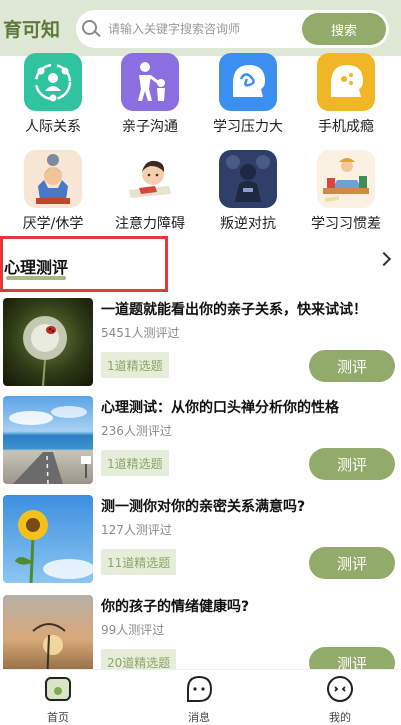  Describe the element at coordinates (150, 82) in the screenshot. I see `parent-child-icon` at that location.